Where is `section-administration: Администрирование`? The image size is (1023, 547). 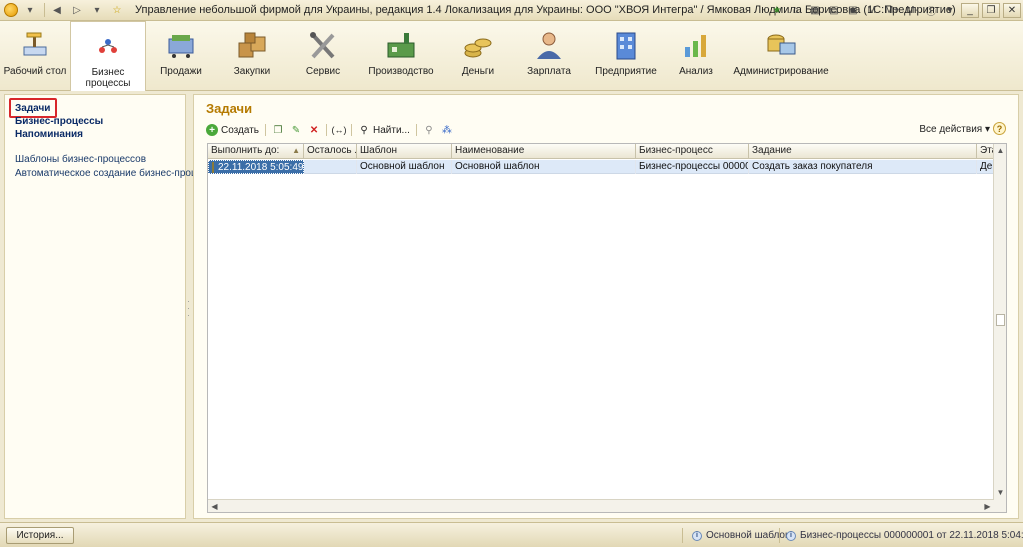
section-administration: Администрирование is located at coordinates (781, 55).